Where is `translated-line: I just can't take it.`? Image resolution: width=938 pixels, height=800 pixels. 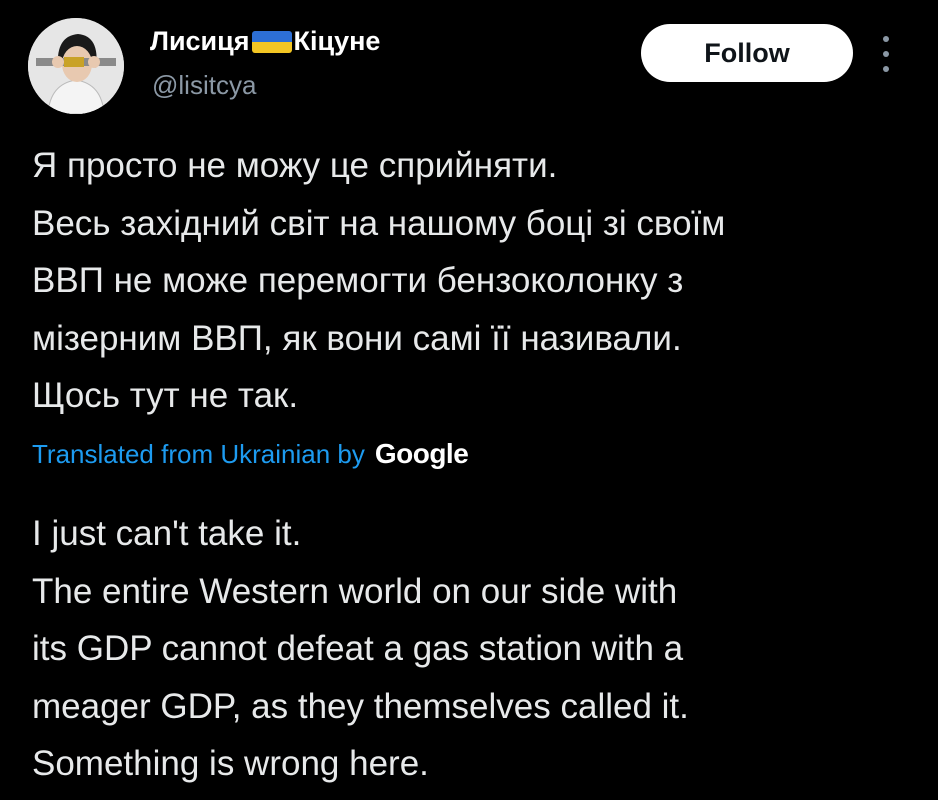 translated-line: I just can't take it. is located at coordinates (167, 533).